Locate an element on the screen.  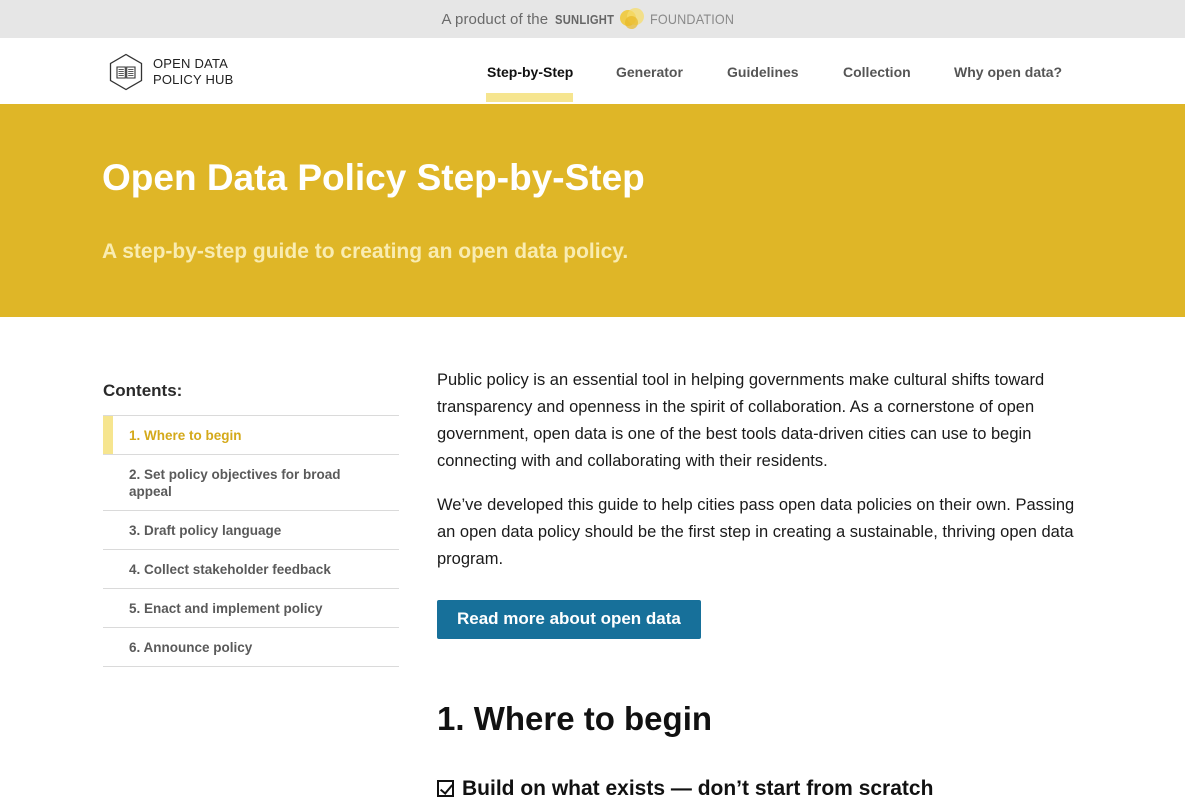
logo-line-1: OPEN DATA is located at coordinates (190, 63).